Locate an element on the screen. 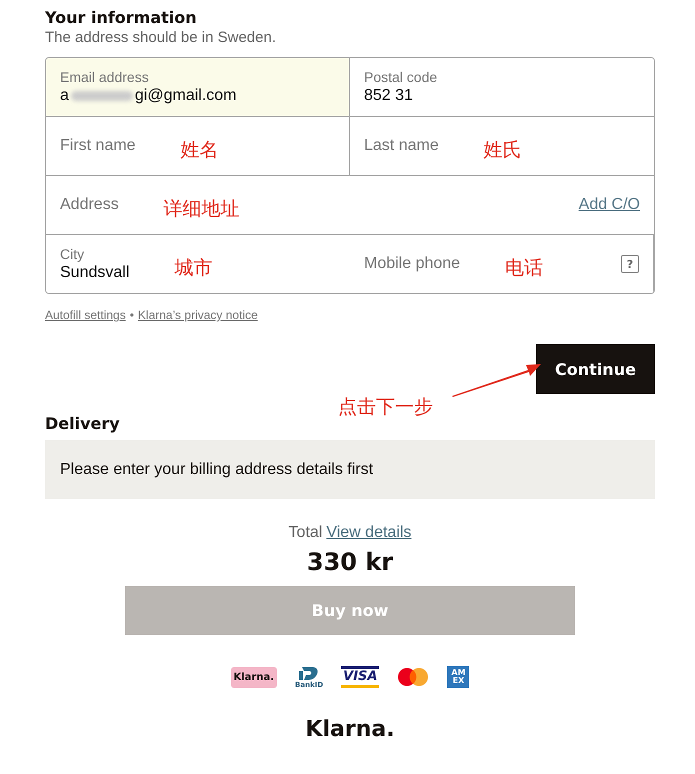 This screenshot has width=695, height=774. text-link: Autofill settings is located at coordinates (85, 315).